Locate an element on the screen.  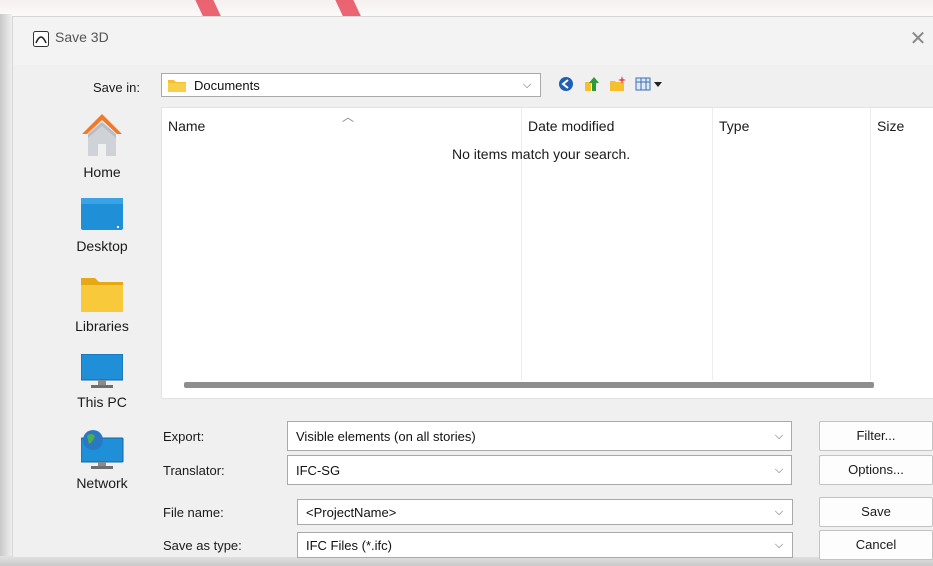
libraries-icon is located at coordinates (102, 295).